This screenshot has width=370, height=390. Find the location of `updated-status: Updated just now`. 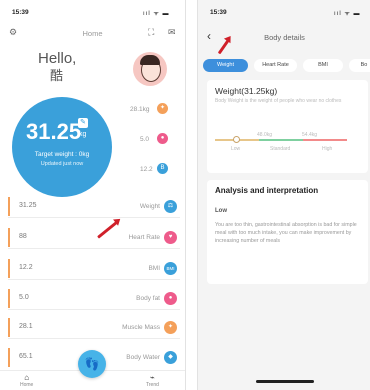

updated-status: Updated just now is located at coordinates (62, 164).